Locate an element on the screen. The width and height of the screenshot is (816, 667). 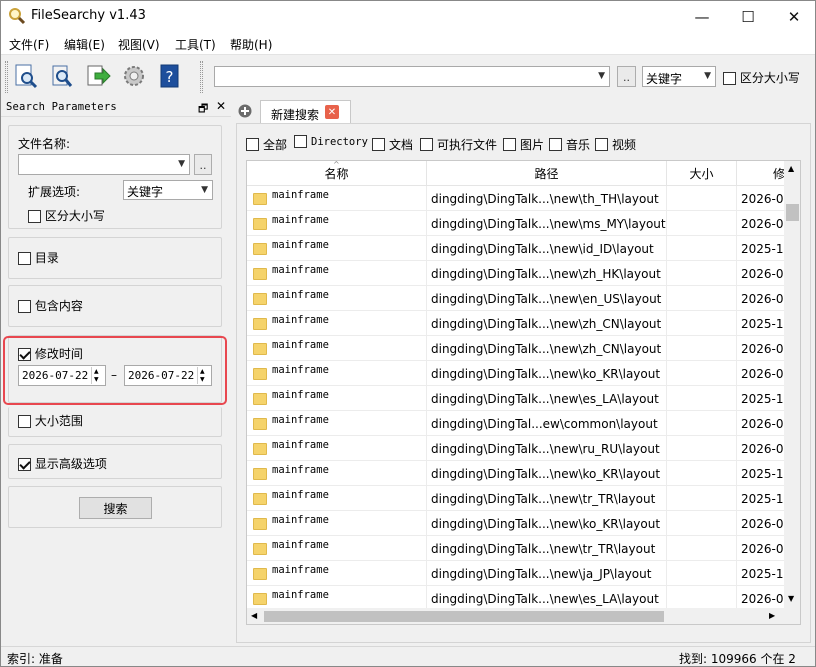
advanced-checkbox: 显示高级选项 is located at coordinates (62, 463).